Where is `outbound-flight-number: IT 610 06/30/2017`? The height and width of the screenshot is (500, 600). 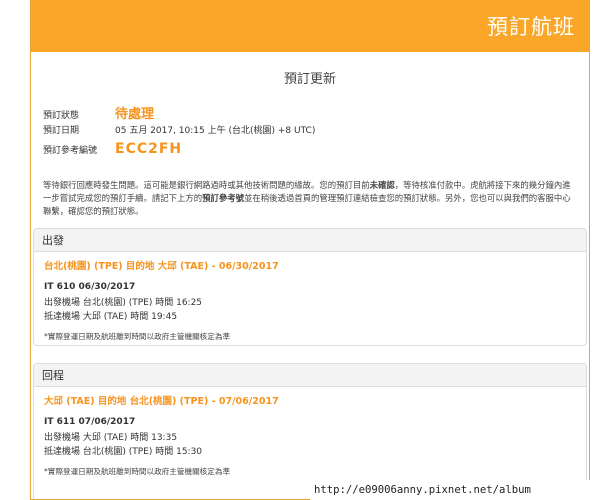 outbound-flight-number: IT 610 06/30/2017 is located at coordinates (90, 287).